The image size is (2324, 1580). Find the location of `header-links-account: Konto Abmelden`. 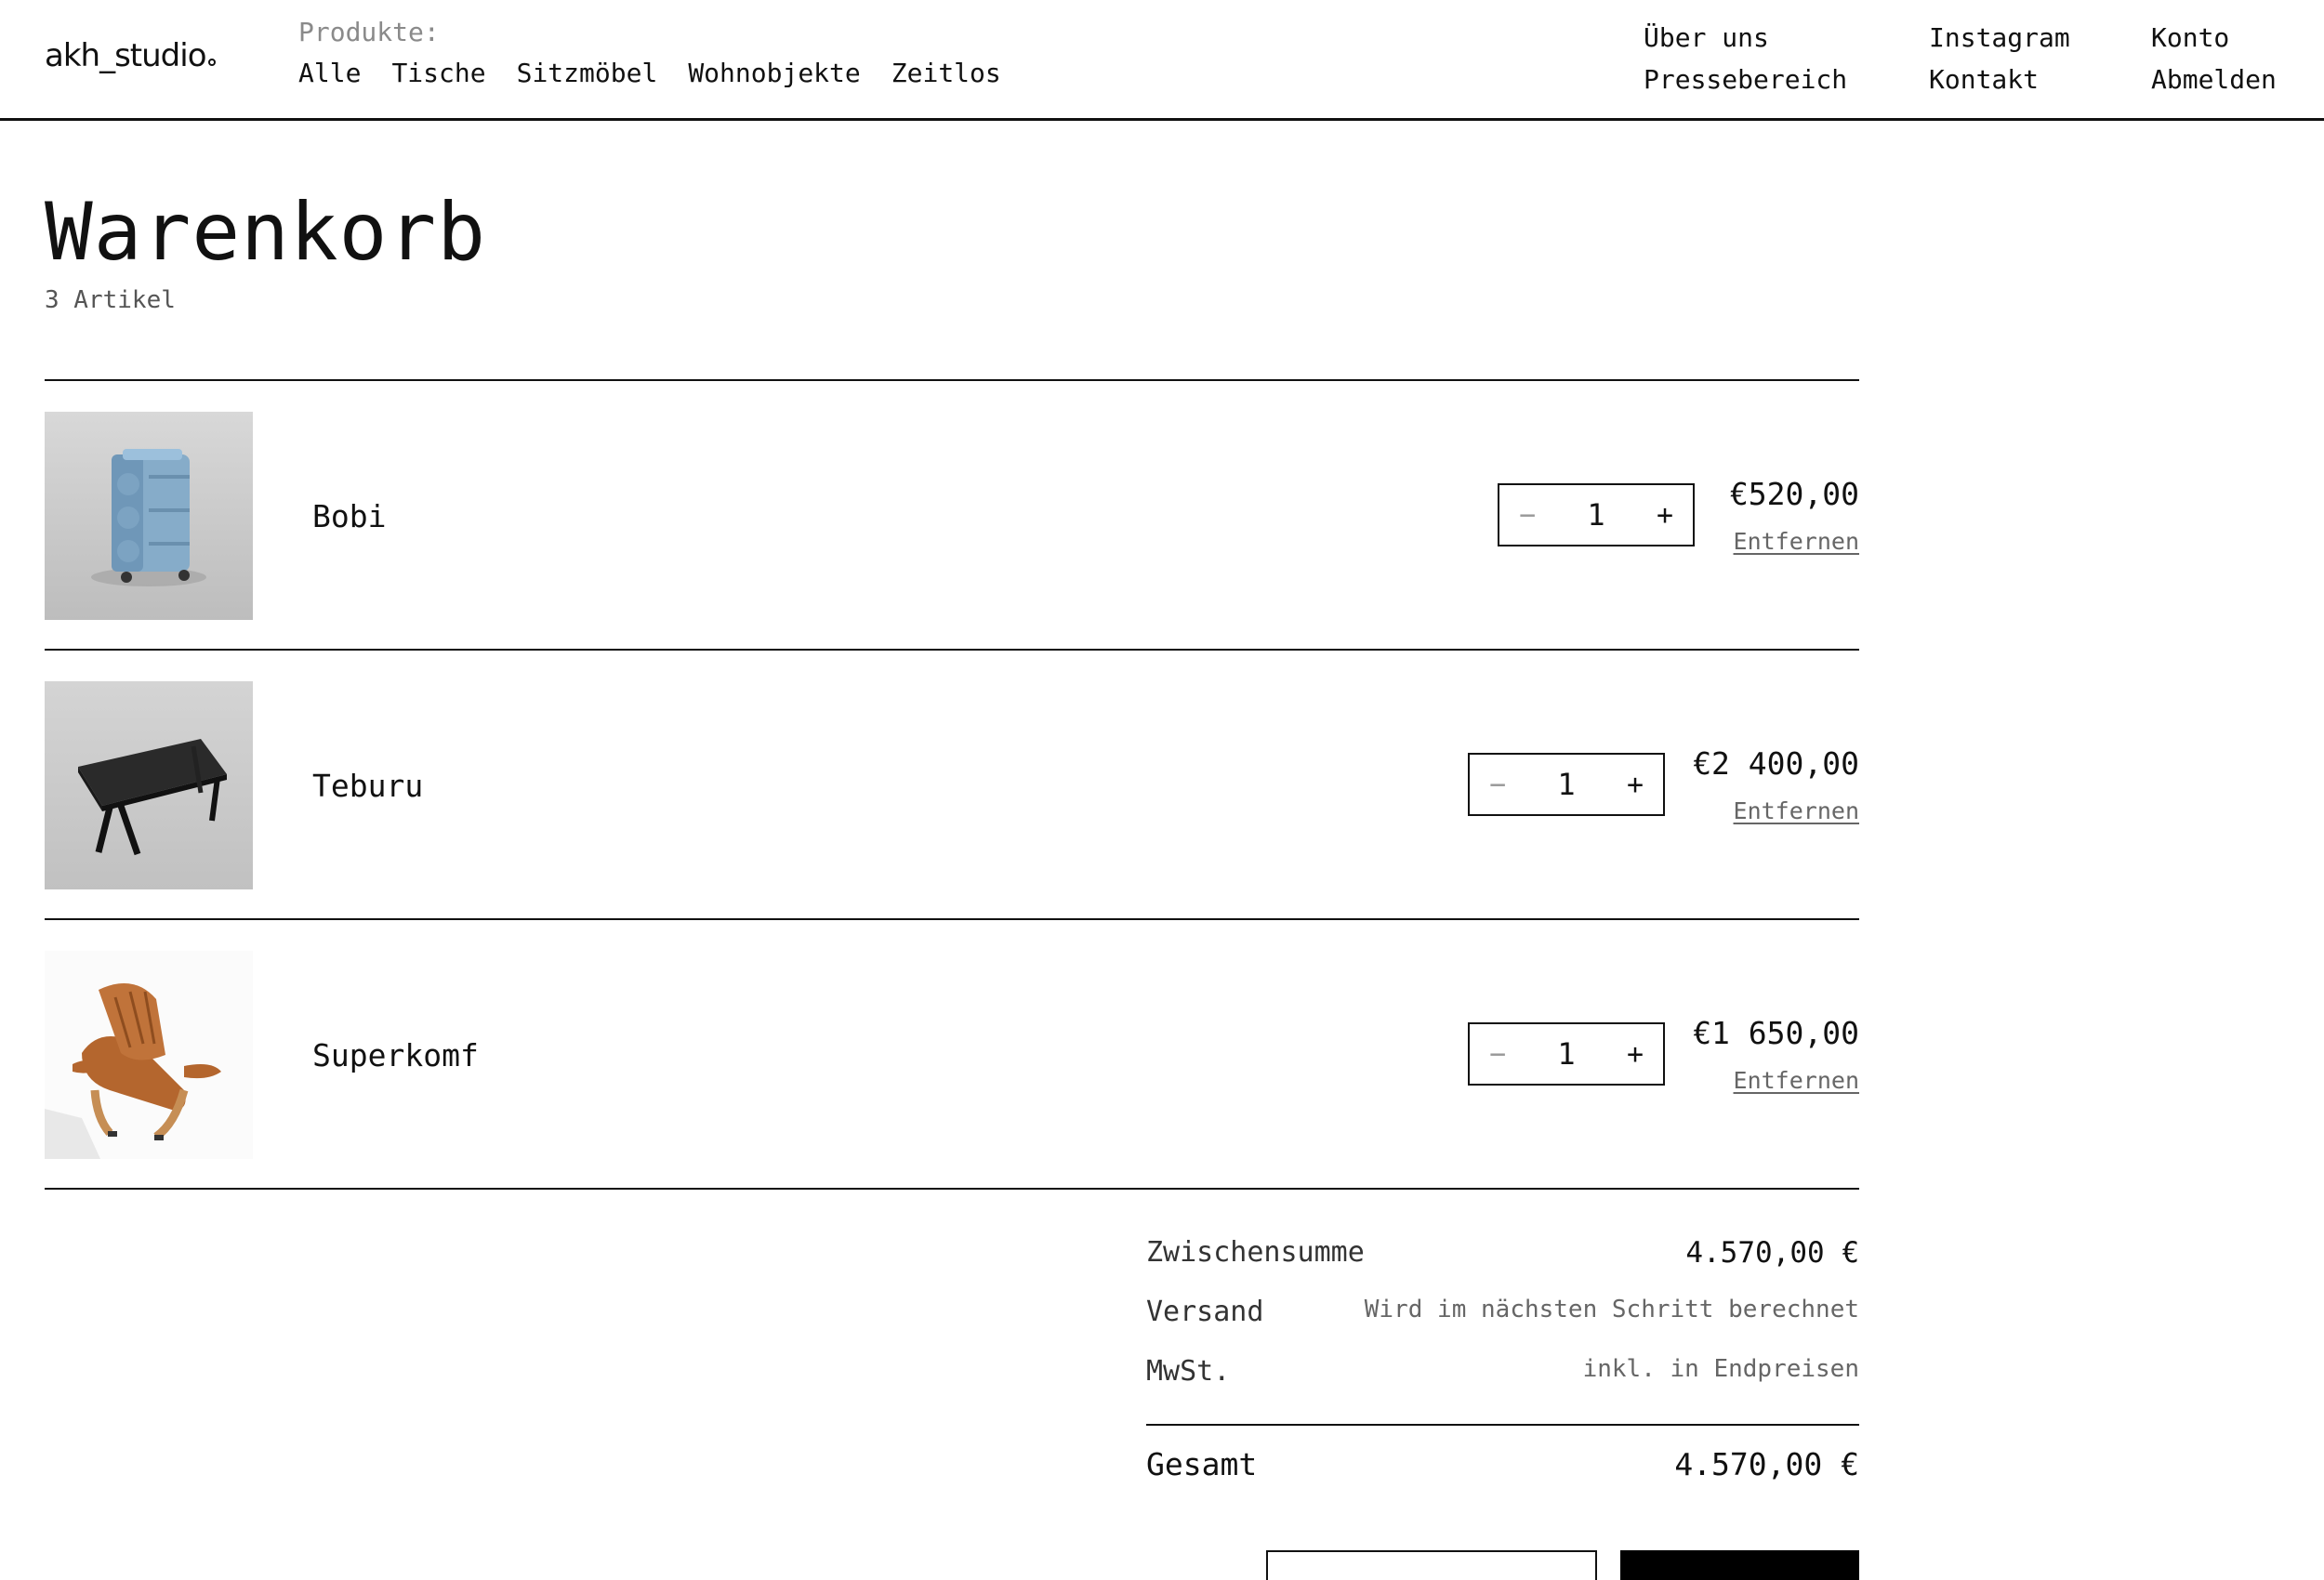

header-links-account: Konto Abmelden is located at coordinates (2214, 58).